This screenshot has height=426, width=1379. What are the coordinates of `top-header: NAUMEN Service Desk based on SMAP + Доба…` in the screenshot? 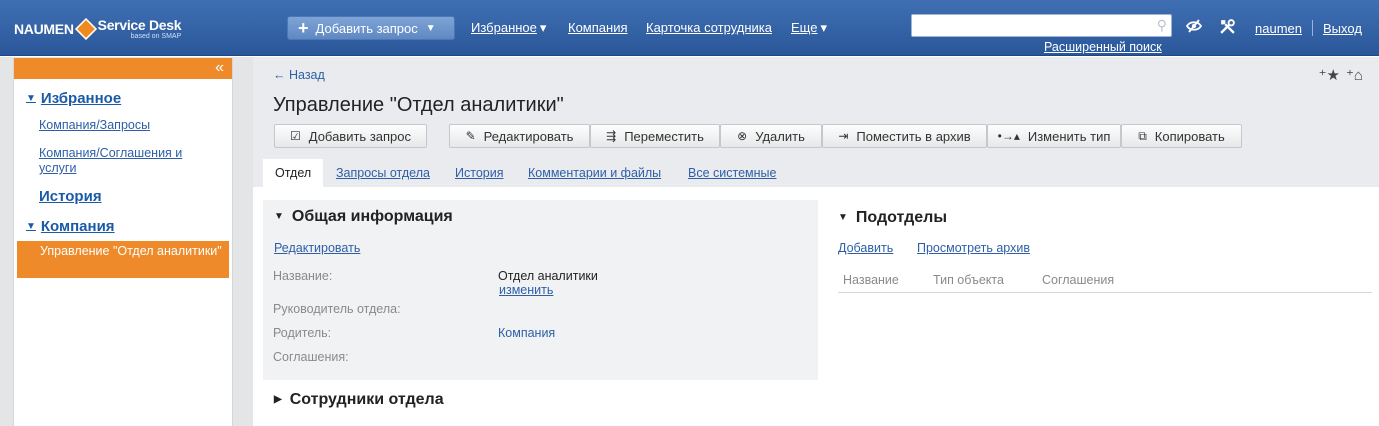 It's located at (689, 28).